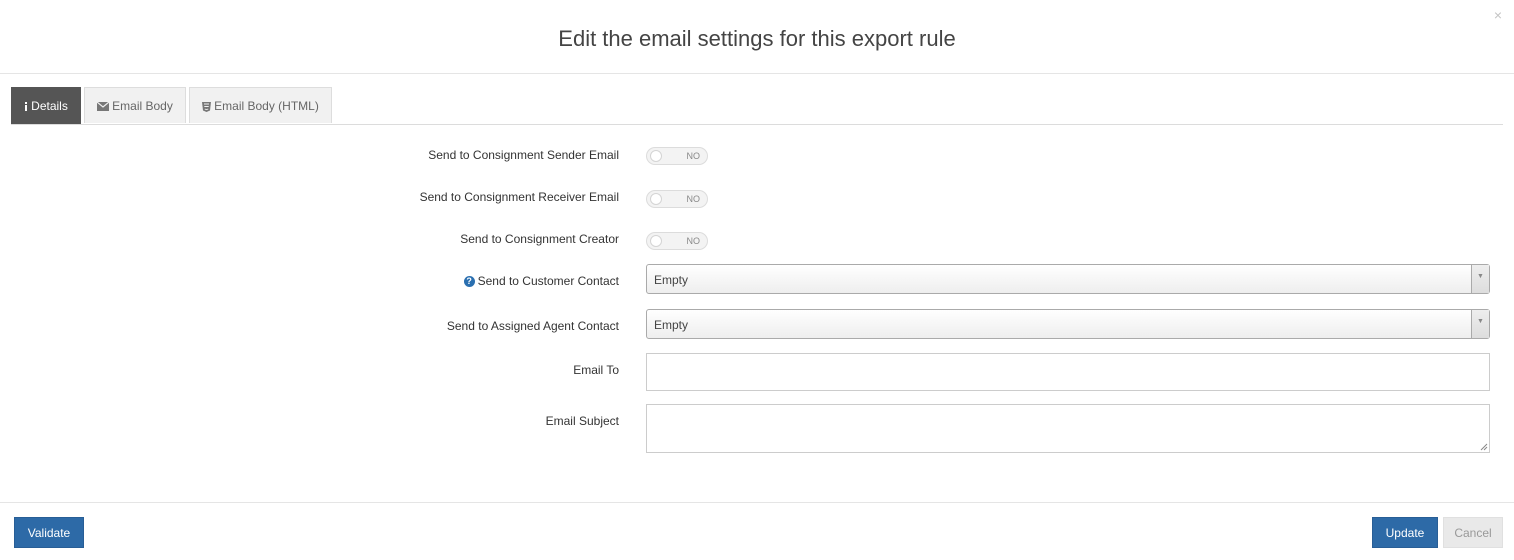  I want to click on tab-email-body: Email Body, so click(135, 105).